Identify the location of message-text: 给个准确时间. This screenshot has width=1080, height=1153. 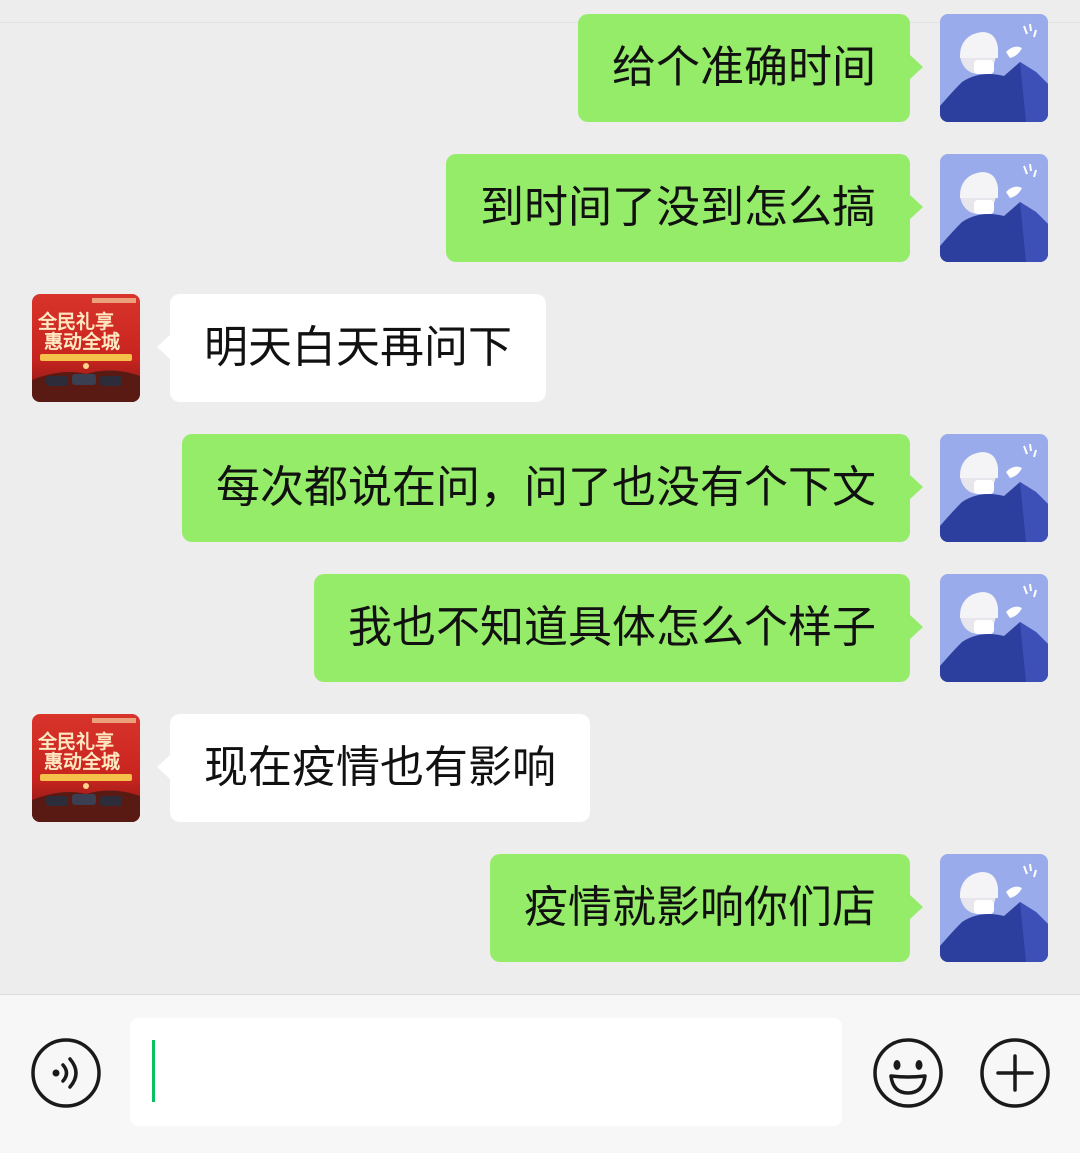
(744, 67).